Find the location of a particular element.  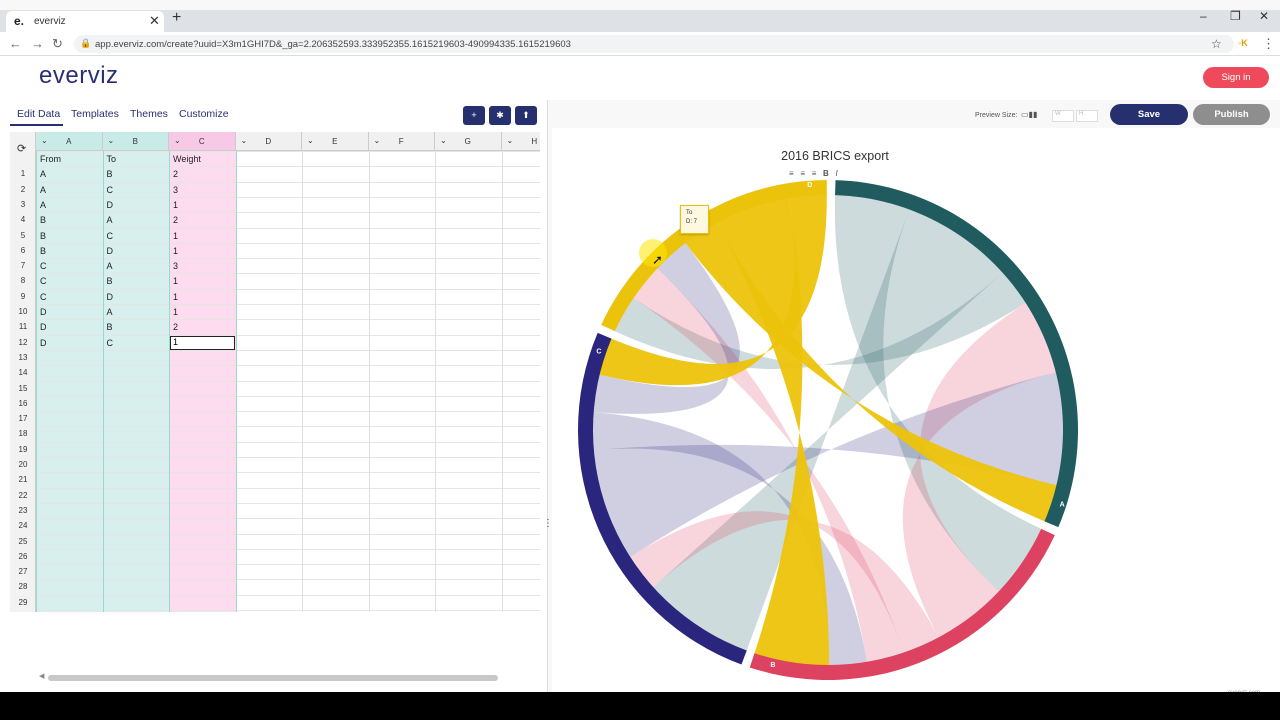

everviz-logo: everviz is located at coordinates (79, 76).